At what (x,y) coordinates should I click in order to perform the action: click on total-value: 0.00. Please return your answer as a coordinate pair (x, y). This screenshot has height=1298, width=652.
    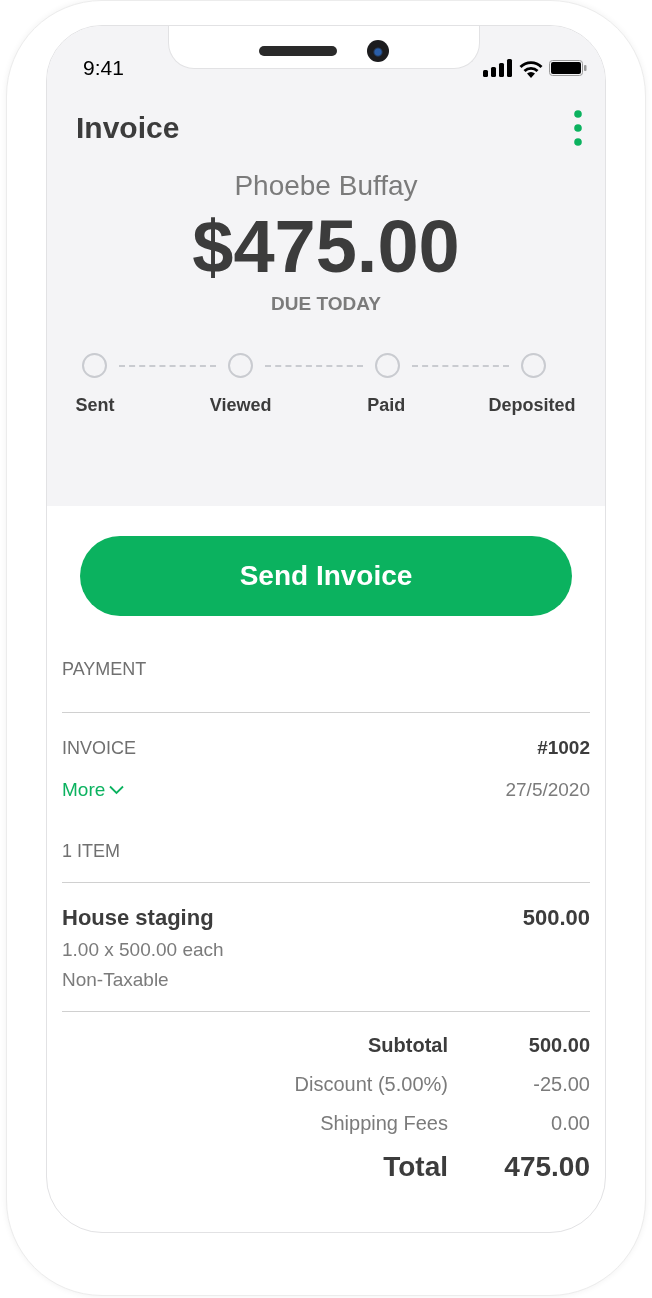
    Looking at the image, I should click on (570, 1123).